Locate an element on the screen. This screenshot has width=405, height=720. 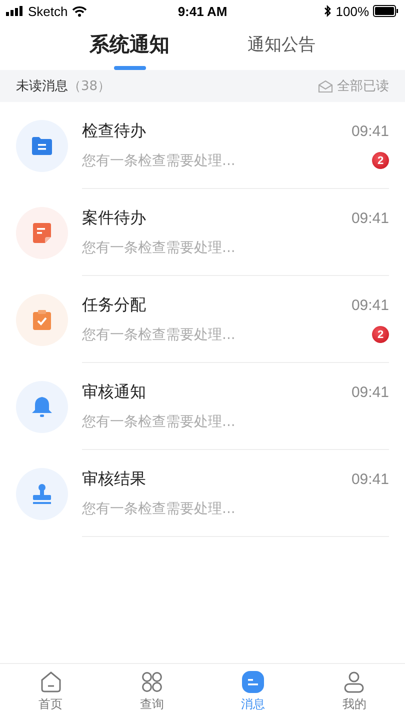
nav-tab: 首页 is located at coordinates (51, 692).